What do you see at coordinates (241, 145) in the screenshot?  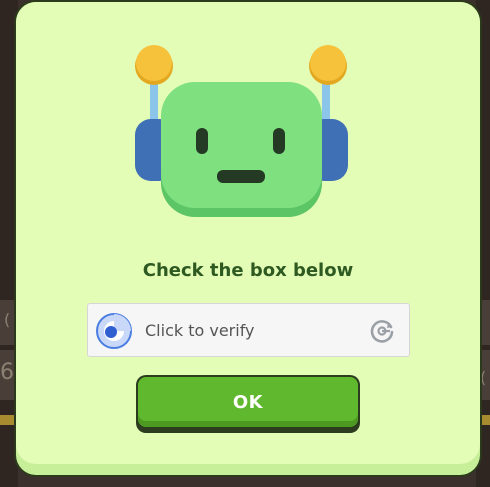 I see `robot-head` at bounding box center [241, 145].